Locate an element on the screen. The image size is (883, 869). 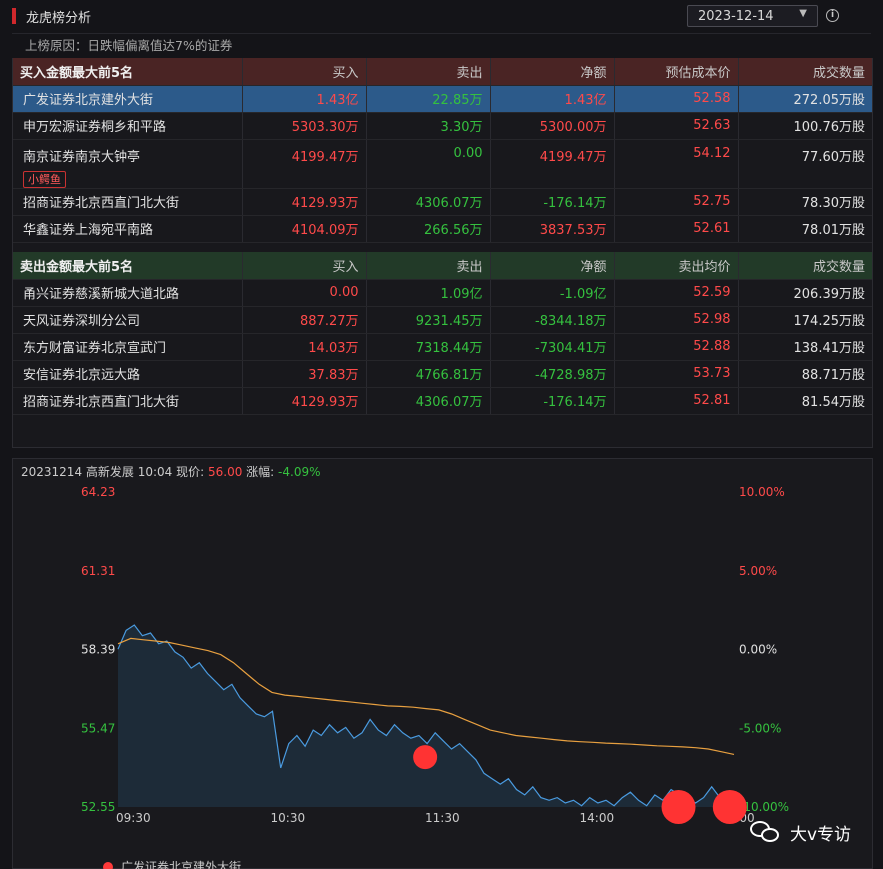
sell-amount-cell: 4766.81万 is located at coordinates (428, 374).